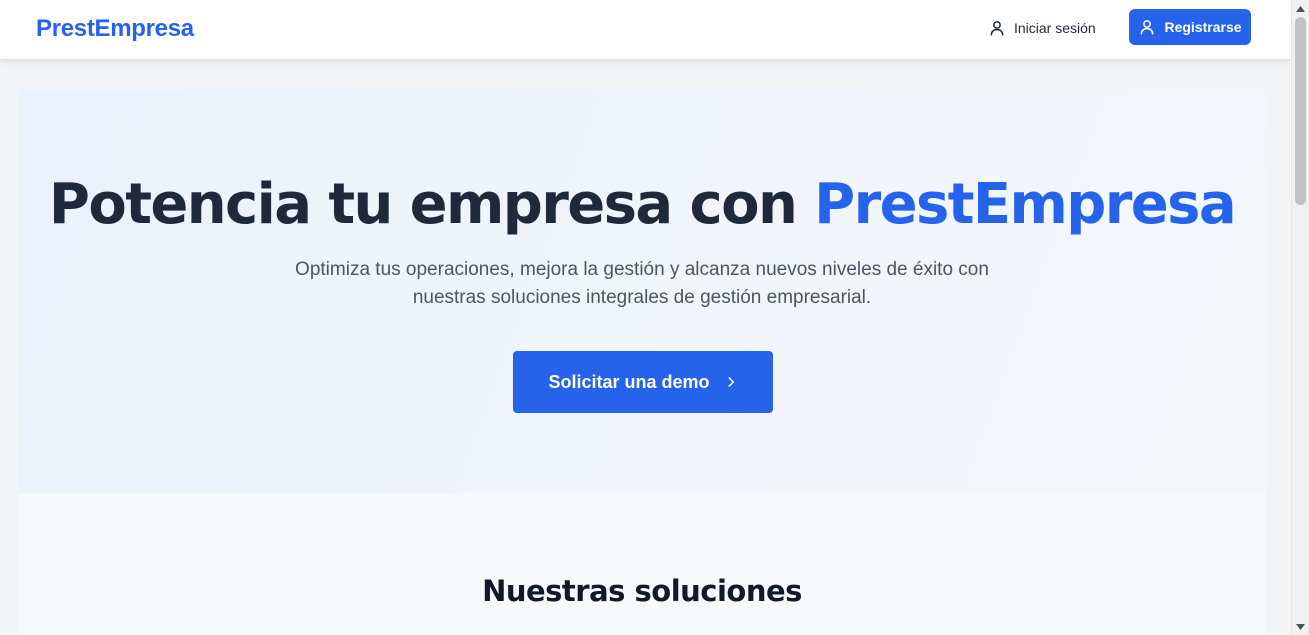 The width and height of the screenshot is (1309, 635). What do you see at coordinates (423, 204) in the screenshot?
I see `hero-title-prefix: Potencia tu empresa con` at bounding box center [423, 204].